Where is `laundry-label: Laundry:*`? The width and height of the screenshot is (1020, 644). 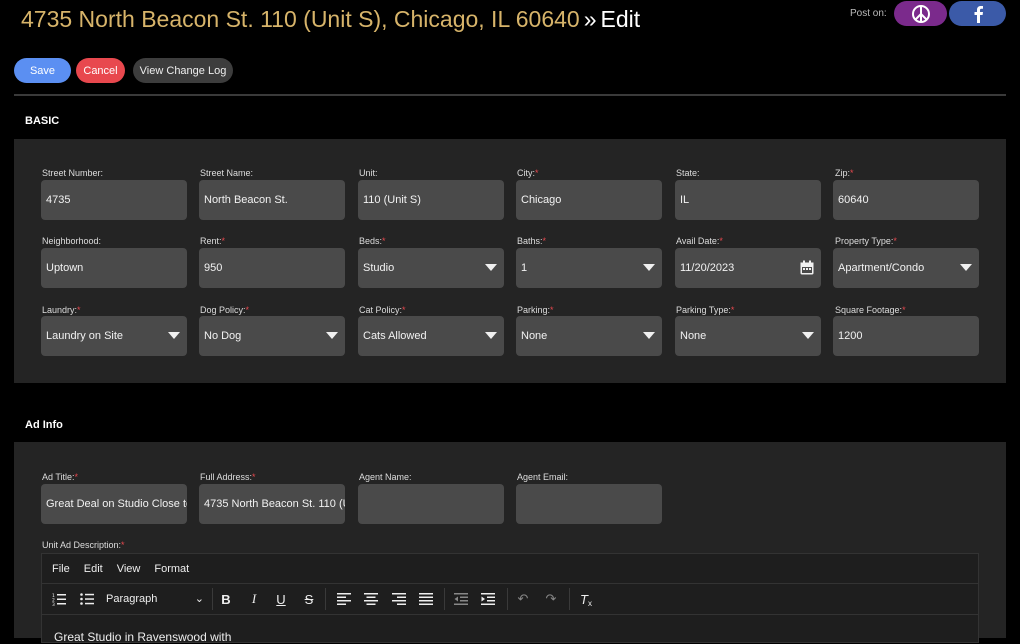
laundry-label: Laundry:* is located at coordinates (61, 310).